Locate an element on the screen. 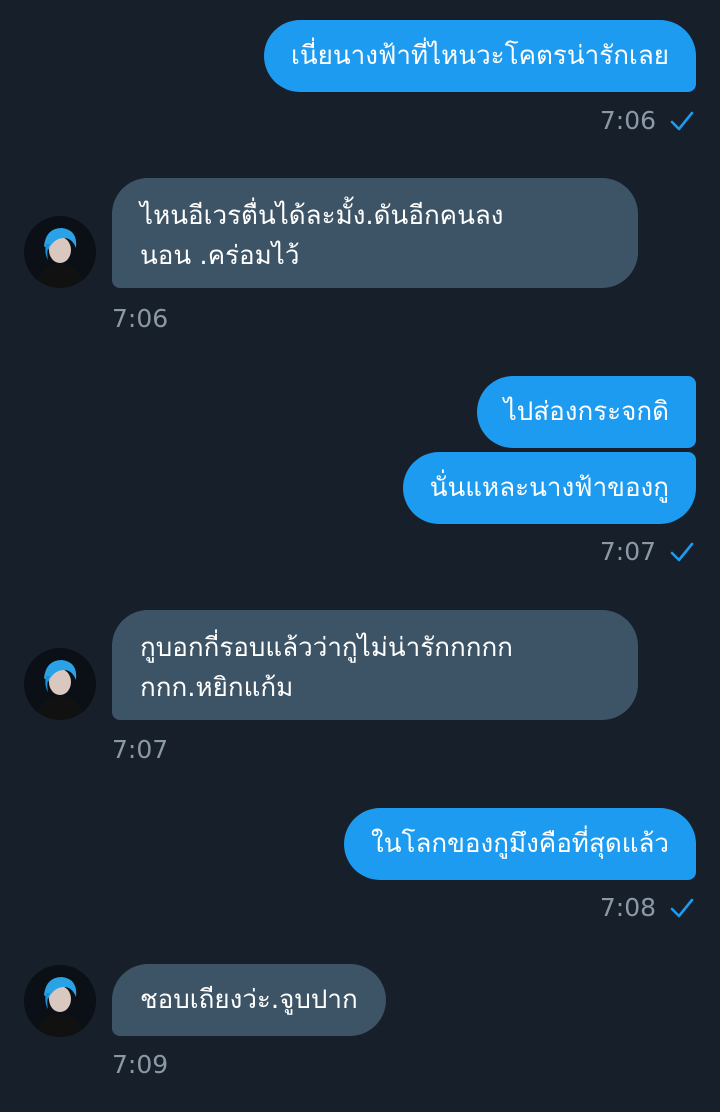 The width and height of the screenshot is (720, 1112). message-text: นั่นแหละนางฟ้าของกู is located at coordinates (549, 488).